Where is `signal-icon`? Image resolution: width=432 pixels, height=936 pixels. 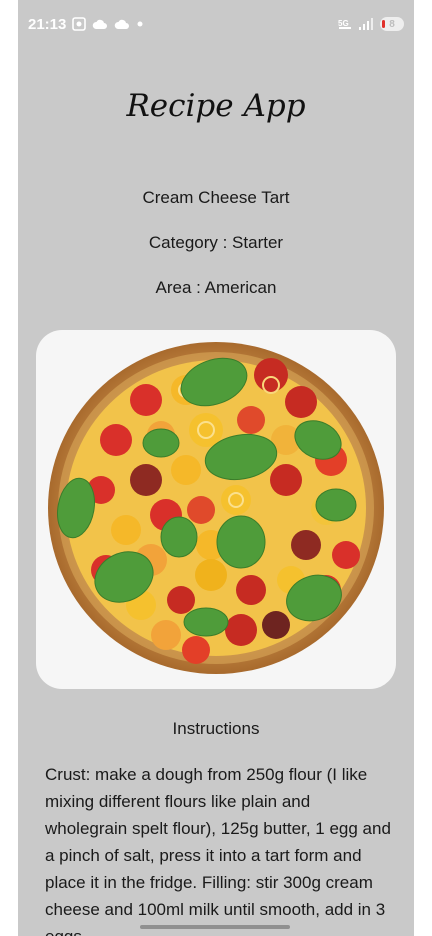 signal-icon is located at coordinates (366, 24).